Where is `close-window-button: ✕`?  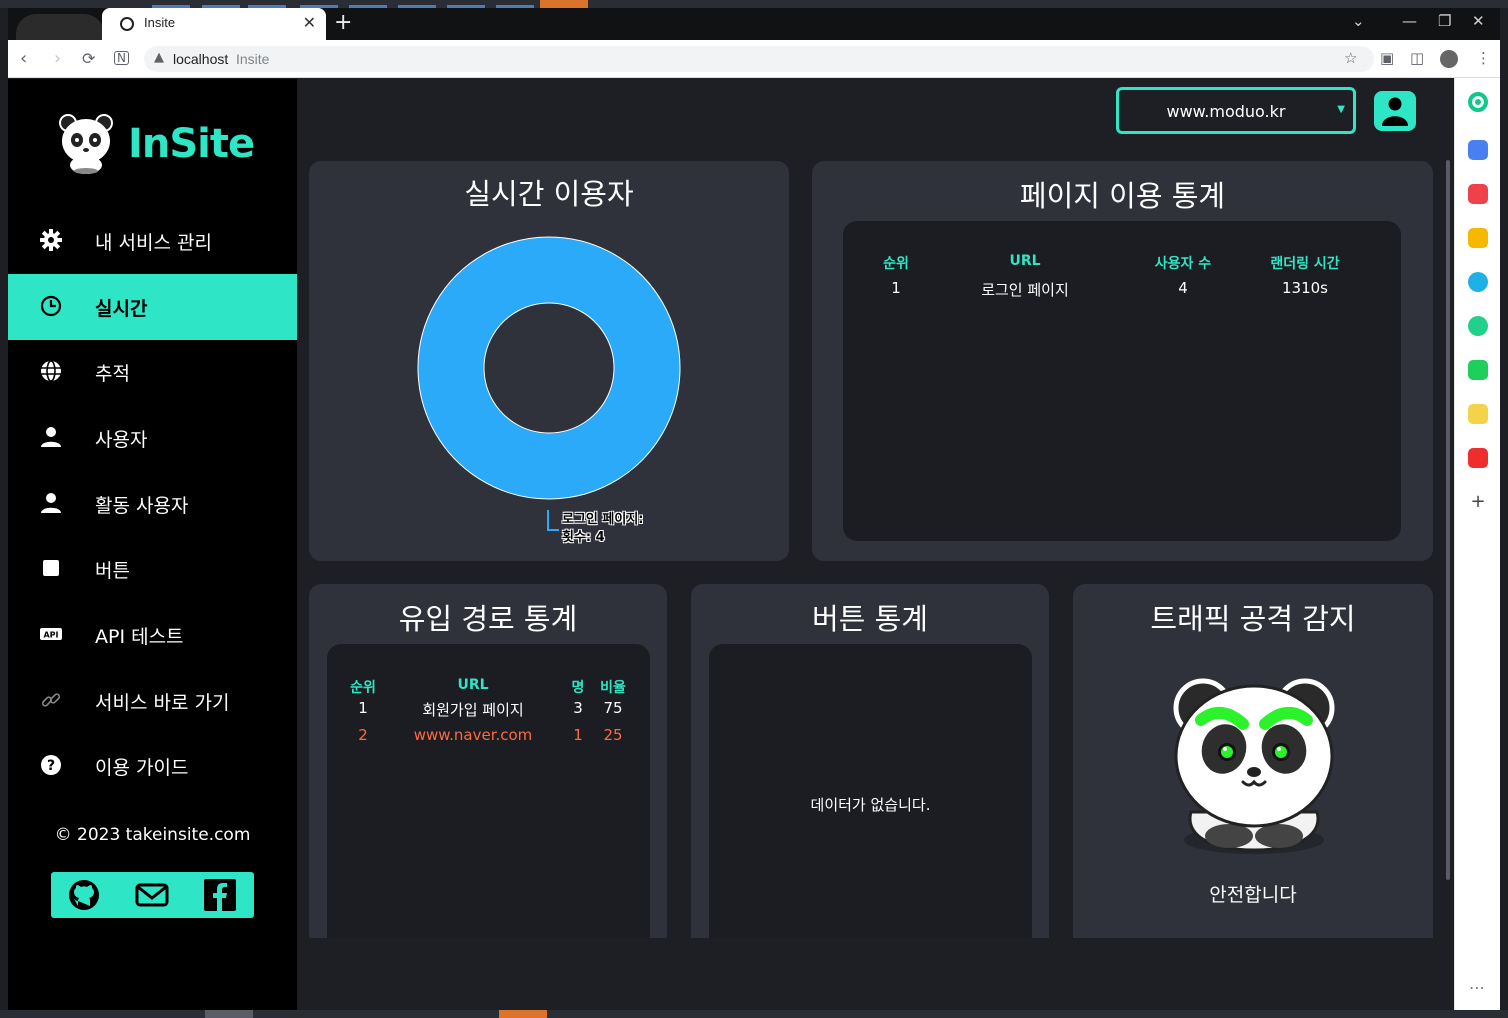 close-window-button: ✕ is located at coordinates (1478, 21).